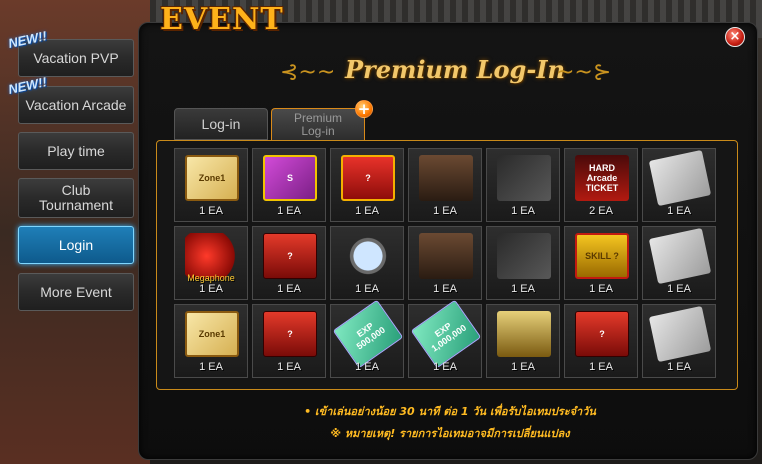 The image size is (762, 464). Describe the element at coordinates (601, 211) in the screenshot. I see `item-quantity: 2 EA` at that location.